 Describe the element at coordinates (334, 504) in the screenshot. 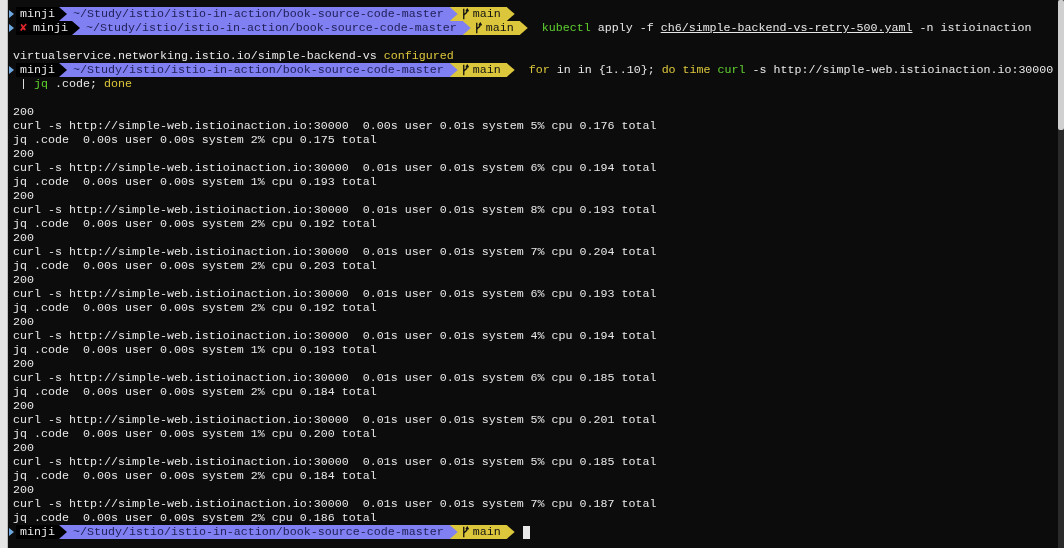

I see `terminal-line: curl -s http://simple-web.istioinaction.io:30000 0.01s user 0.01s system 7% cpu 0.187 total` at that location.